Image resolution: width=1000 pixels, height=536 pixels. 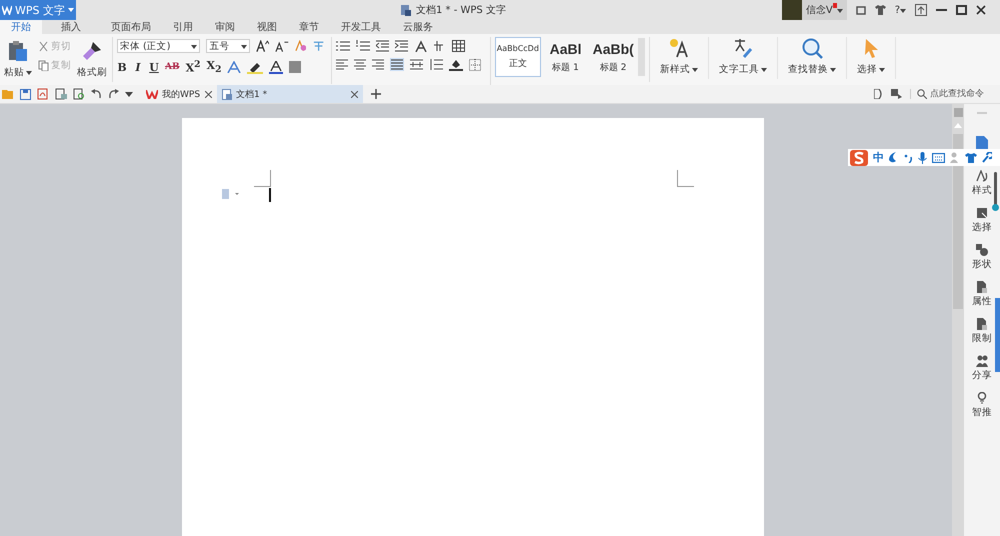 What do you see at coordinates (922, 158) in the screenshot?
I see `microphone-icon` at bounding box center [922, 158].